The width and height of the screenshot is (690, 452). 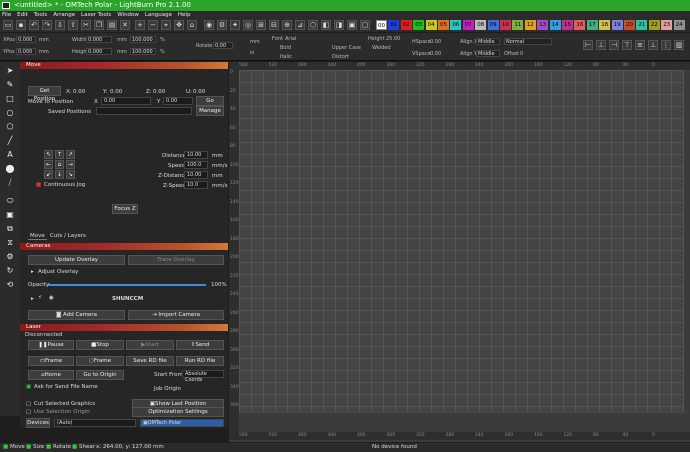 I want to click on adjust-overlay-expander-icon: ▸, so click(x=32, y=272).